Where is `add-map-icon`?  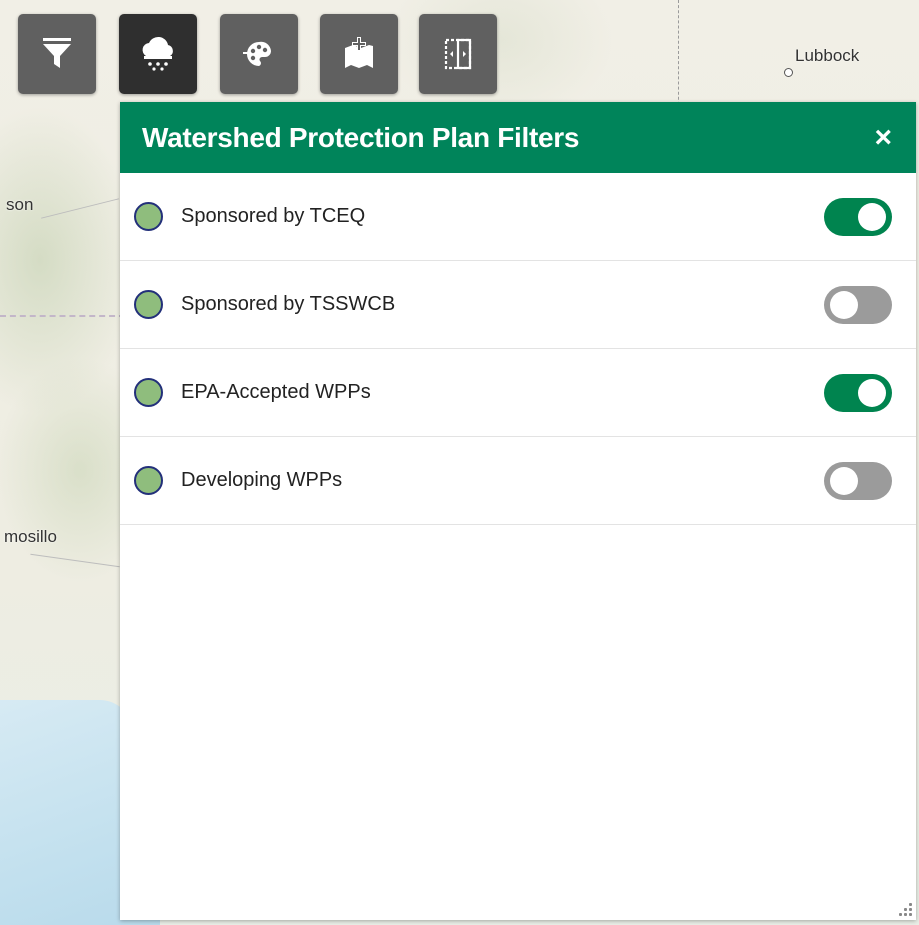 add-map-icon is located at coordinates (359, 52).